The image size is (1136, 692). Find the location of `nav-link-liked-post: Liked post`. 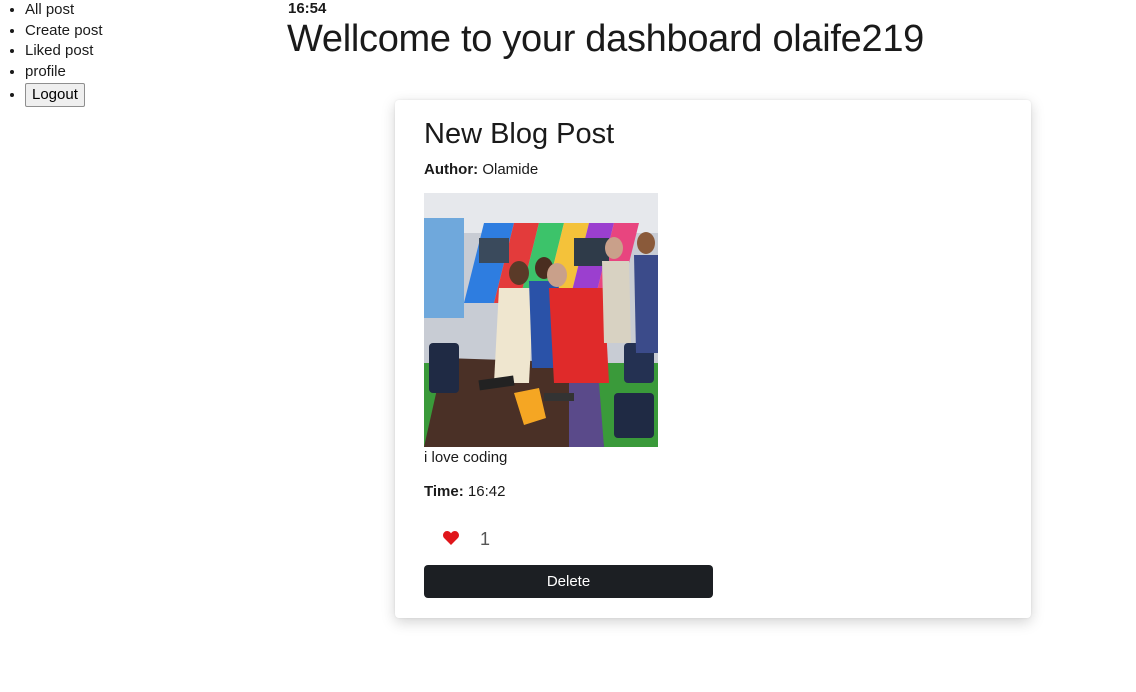

nav-link-liked-post: Liked post is located at coordinates (59, 50).